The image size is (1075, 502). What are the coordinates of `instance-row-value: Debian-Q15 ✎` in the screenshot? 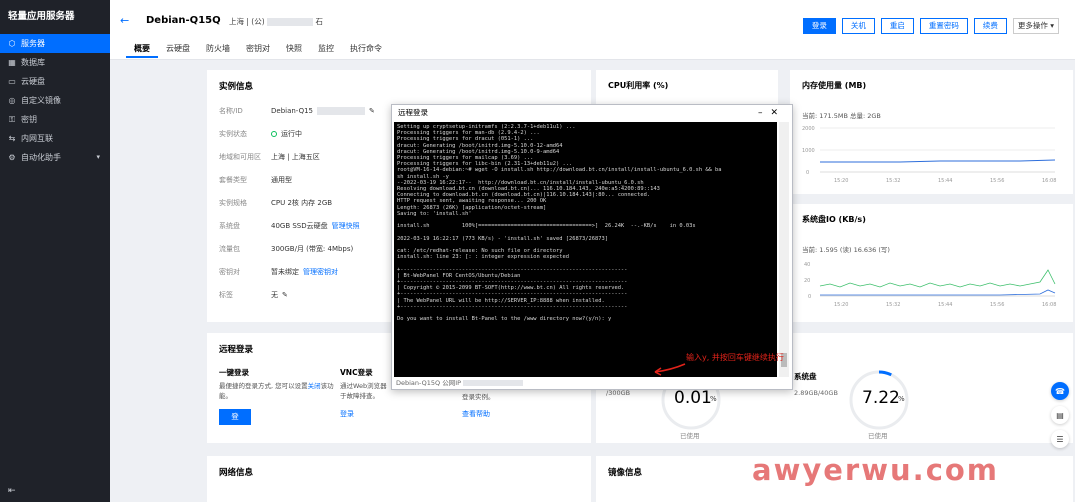 It's located at (323, 111).